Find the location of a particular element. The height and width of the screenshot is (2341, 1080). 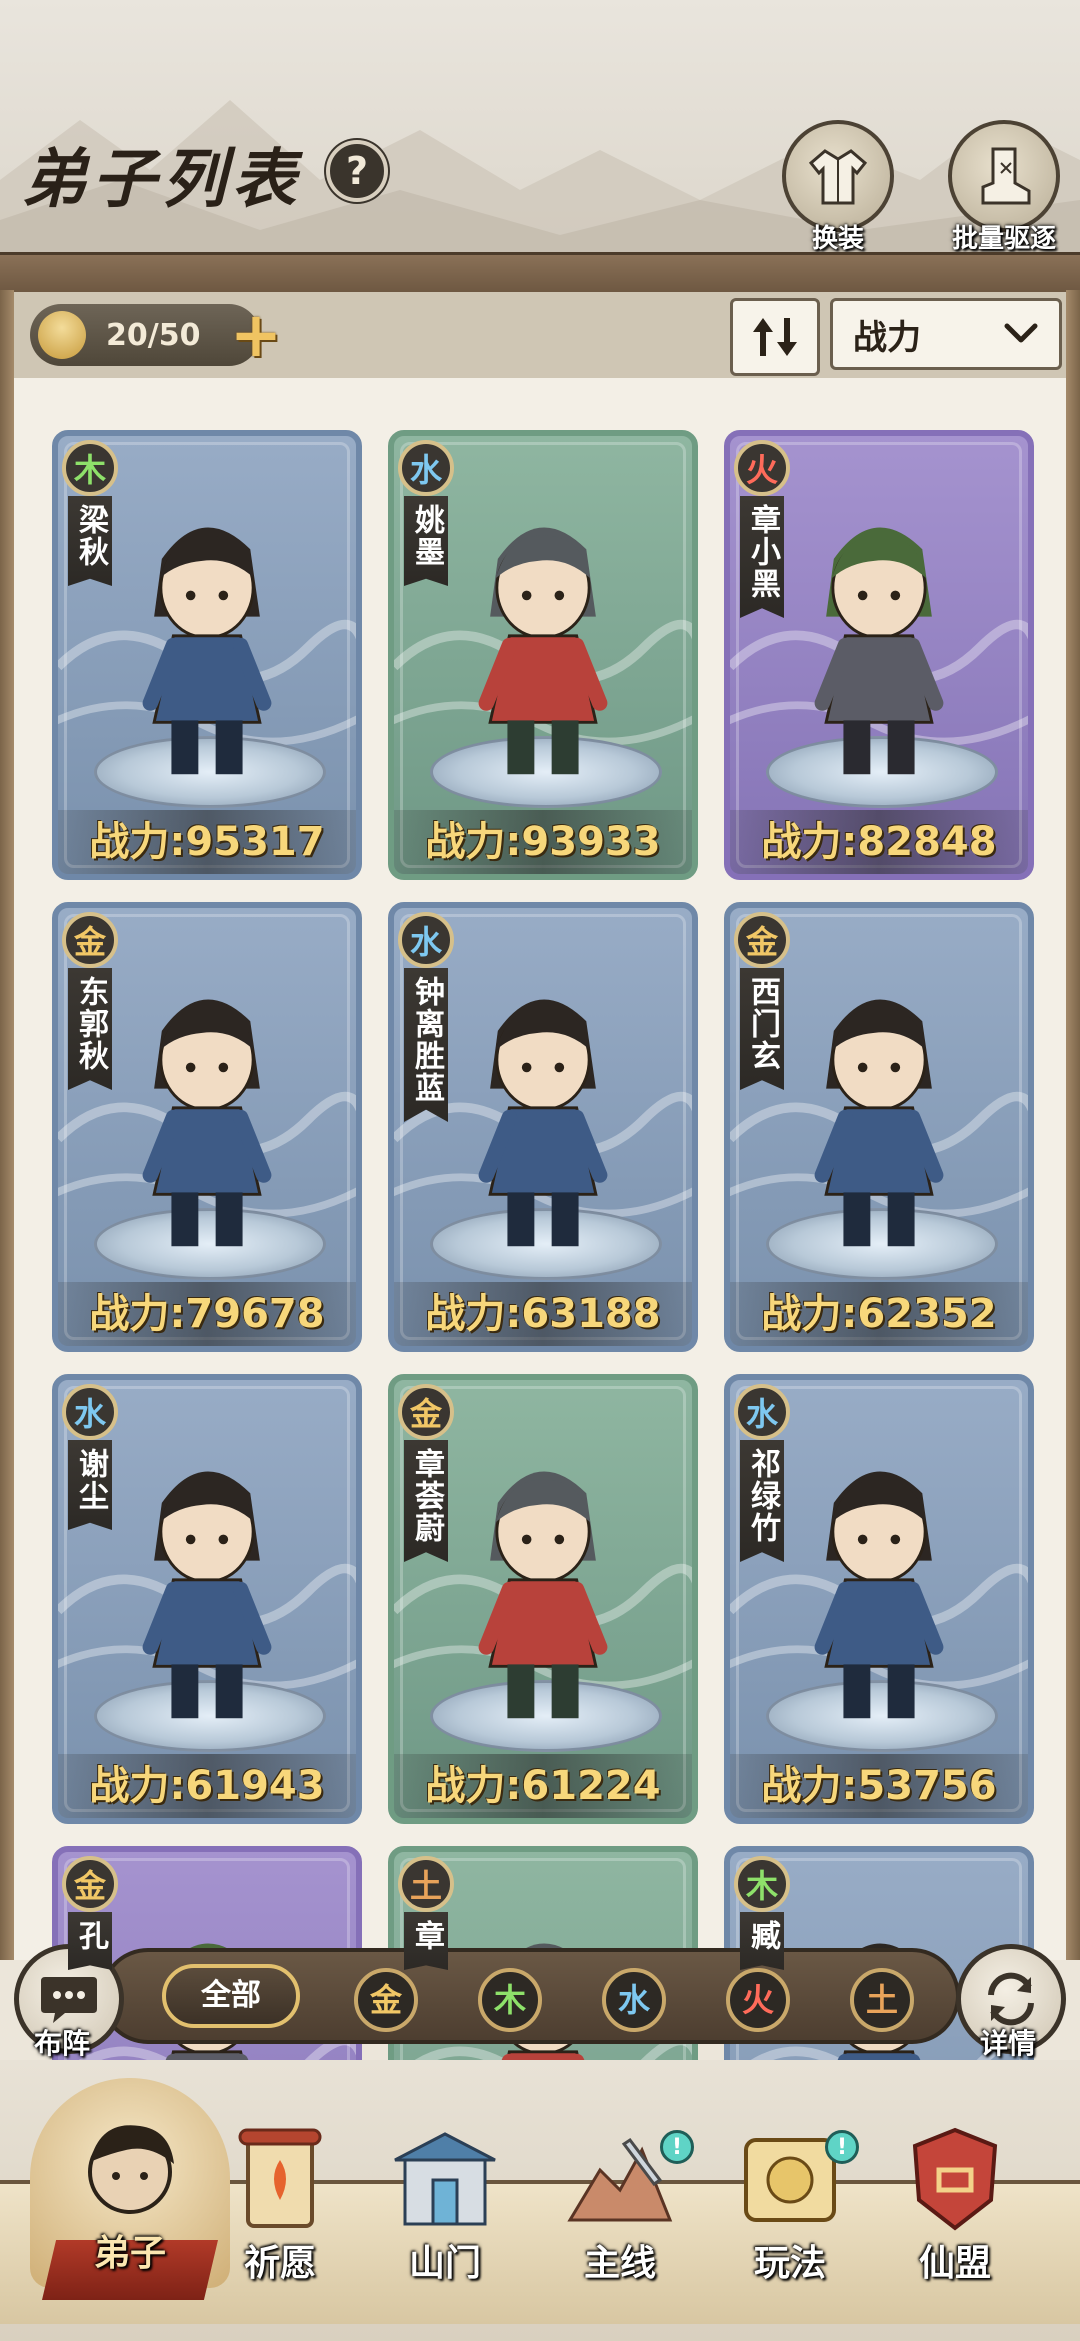

gate-icon is located at coordinates (445, 2179).